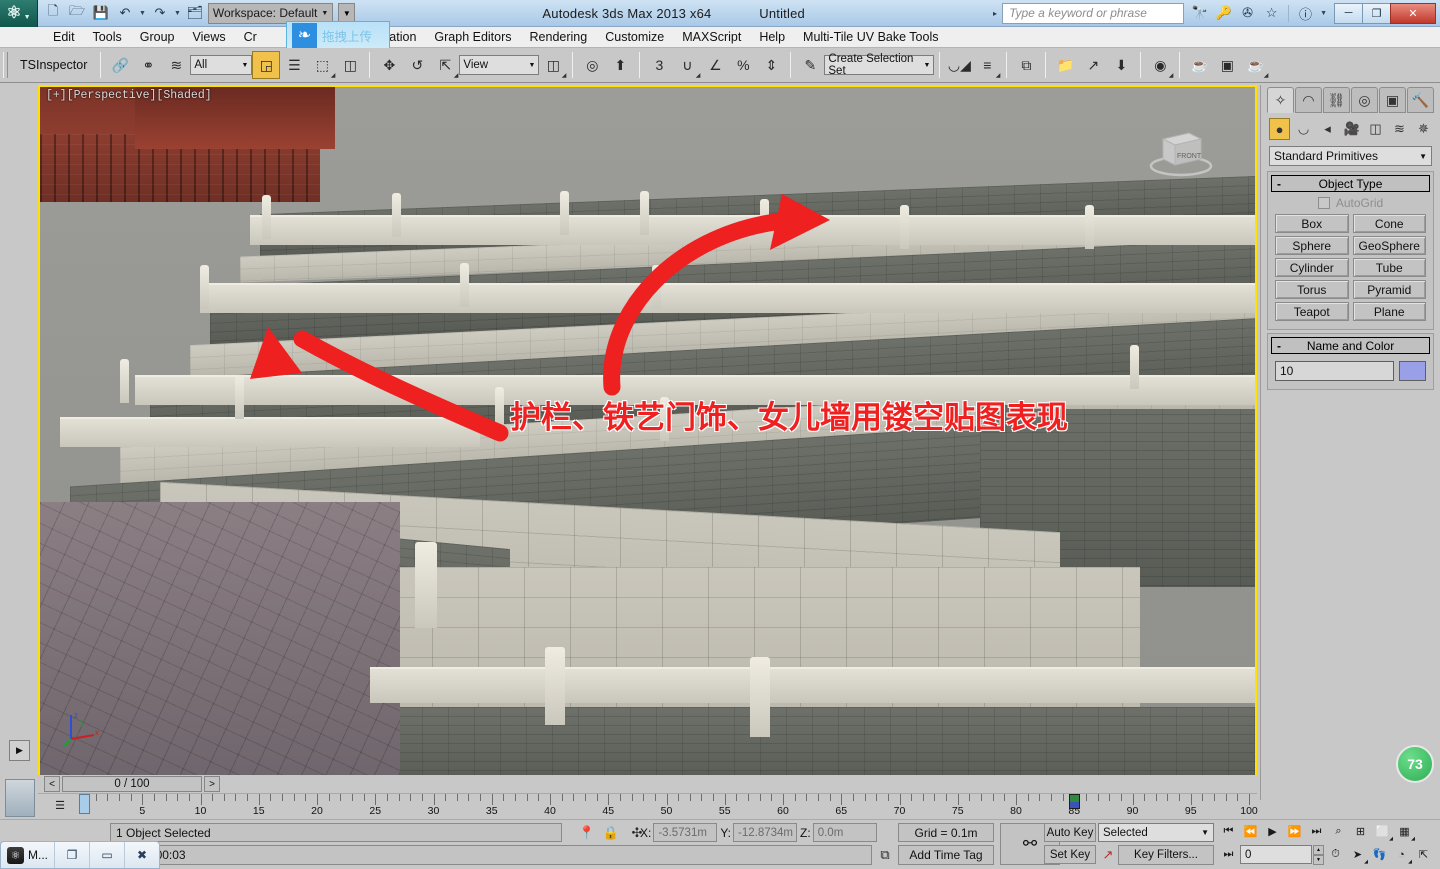 The height and width of the screenshot is (869, 1440). I want to click on plane-button: Plane, so click(1389, 311).